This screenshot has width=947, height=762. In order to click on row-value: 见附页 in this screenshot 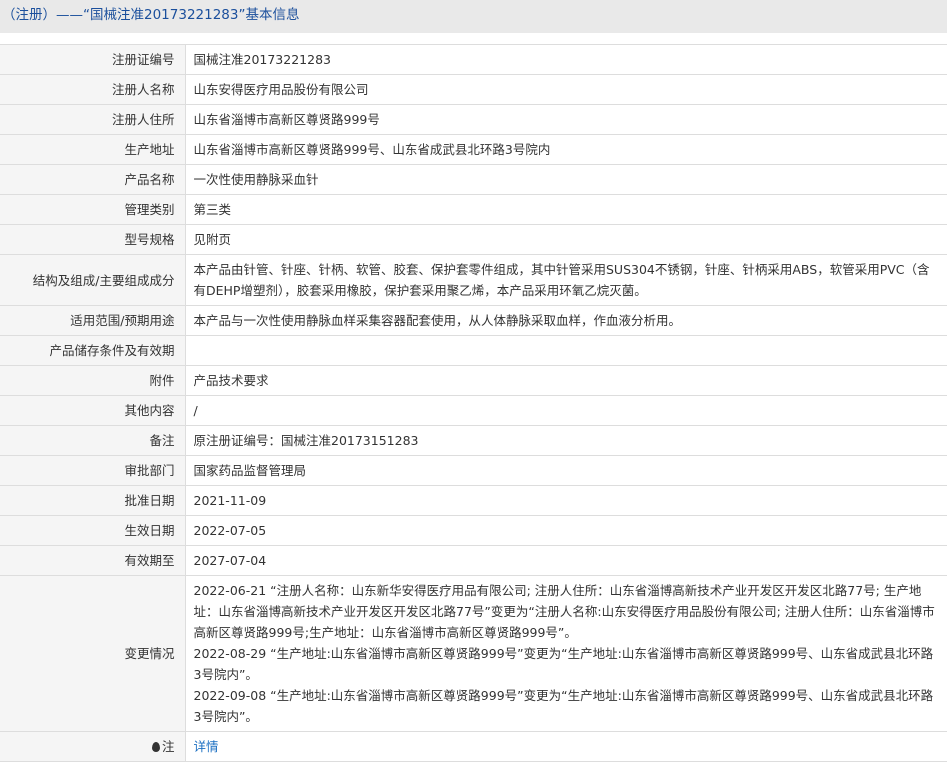, I will do `click(566, 239)`.